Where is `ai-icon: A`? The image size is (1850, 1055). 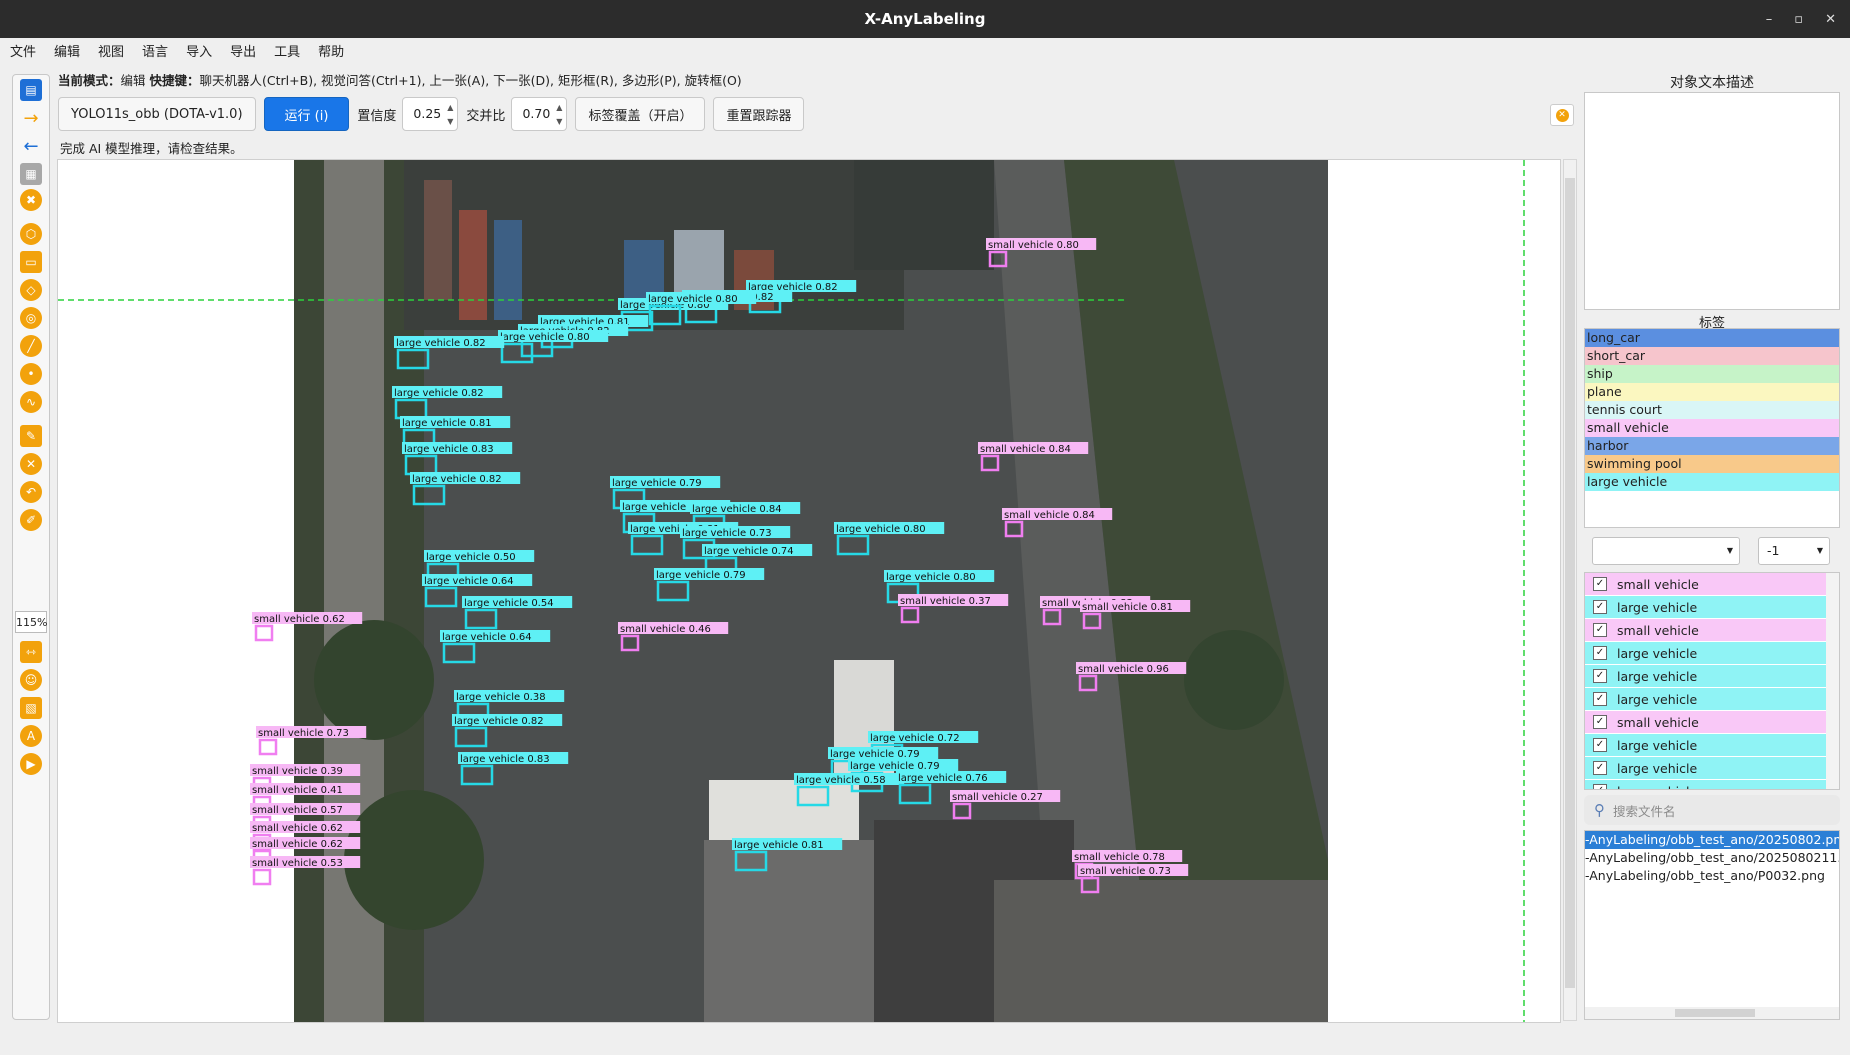 ai-icon: A is located at coordinates (31, 736).